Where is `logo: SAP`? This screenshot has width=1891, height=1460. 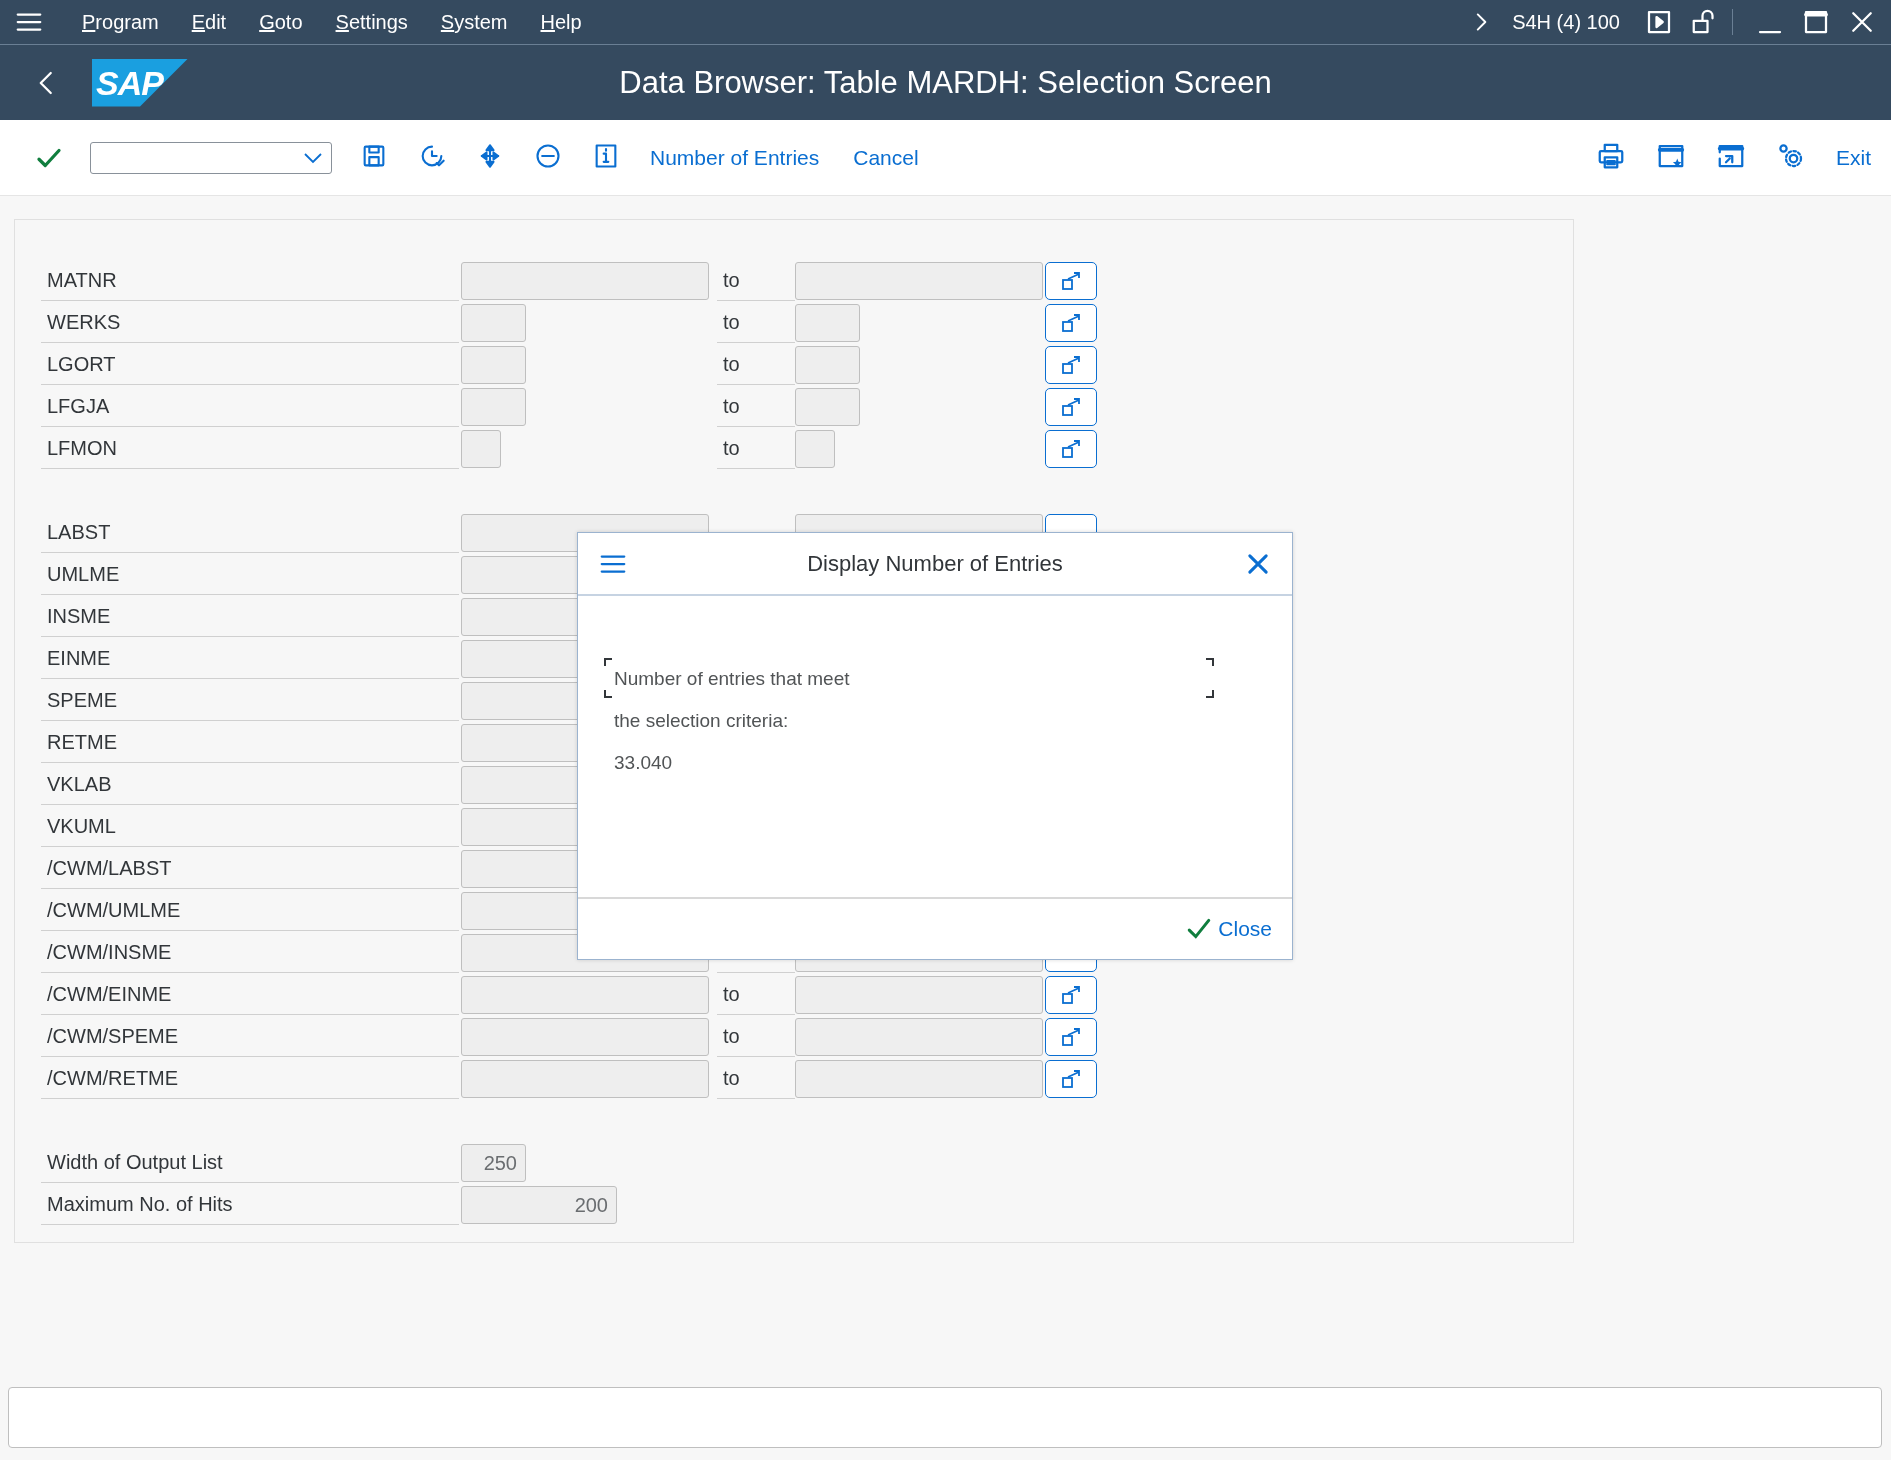 logo: SAP is located at coordinates (140, 82).